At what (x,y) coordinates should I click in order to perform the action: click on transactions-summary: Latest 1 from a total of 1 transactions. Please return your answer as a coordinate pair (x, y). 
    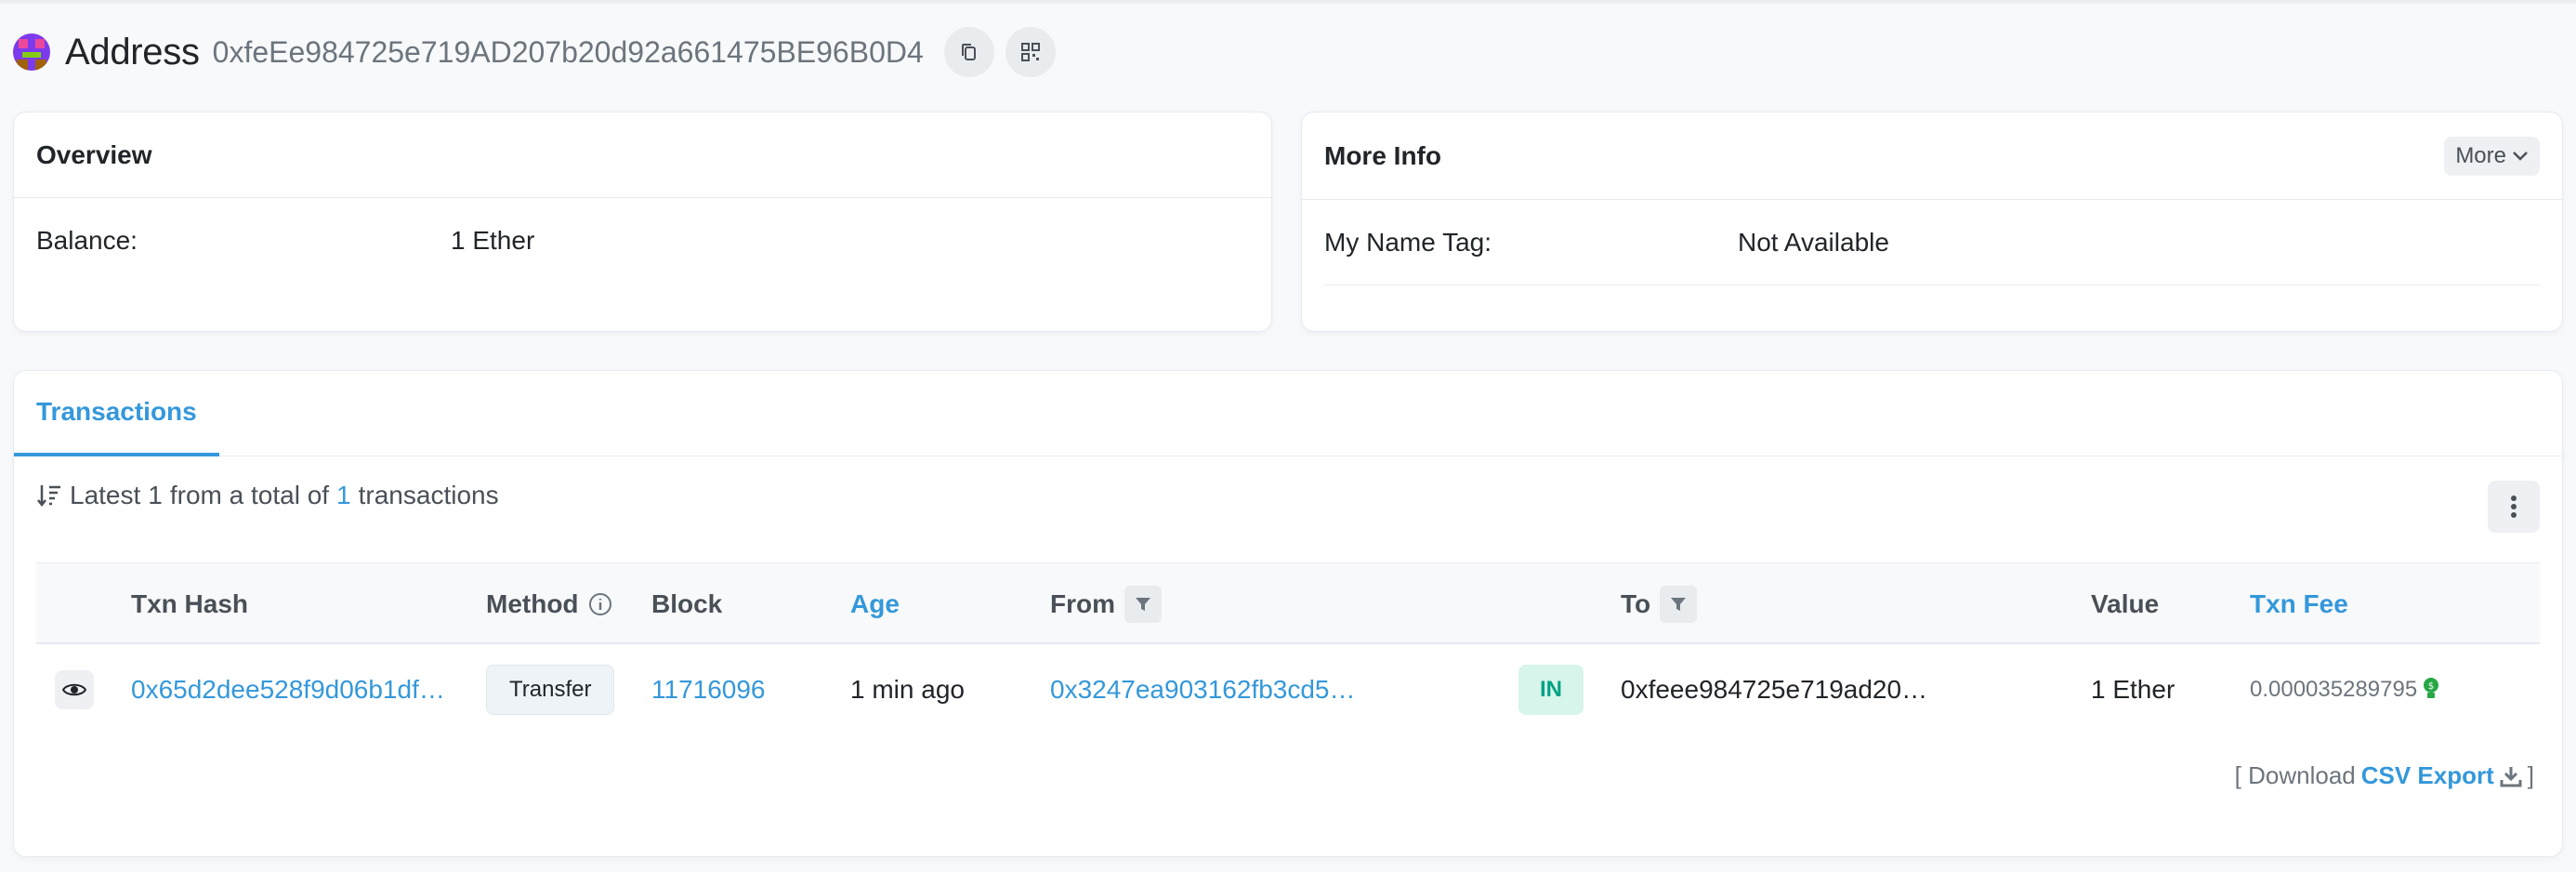
    Looking at the image, I should click on (267, 495).